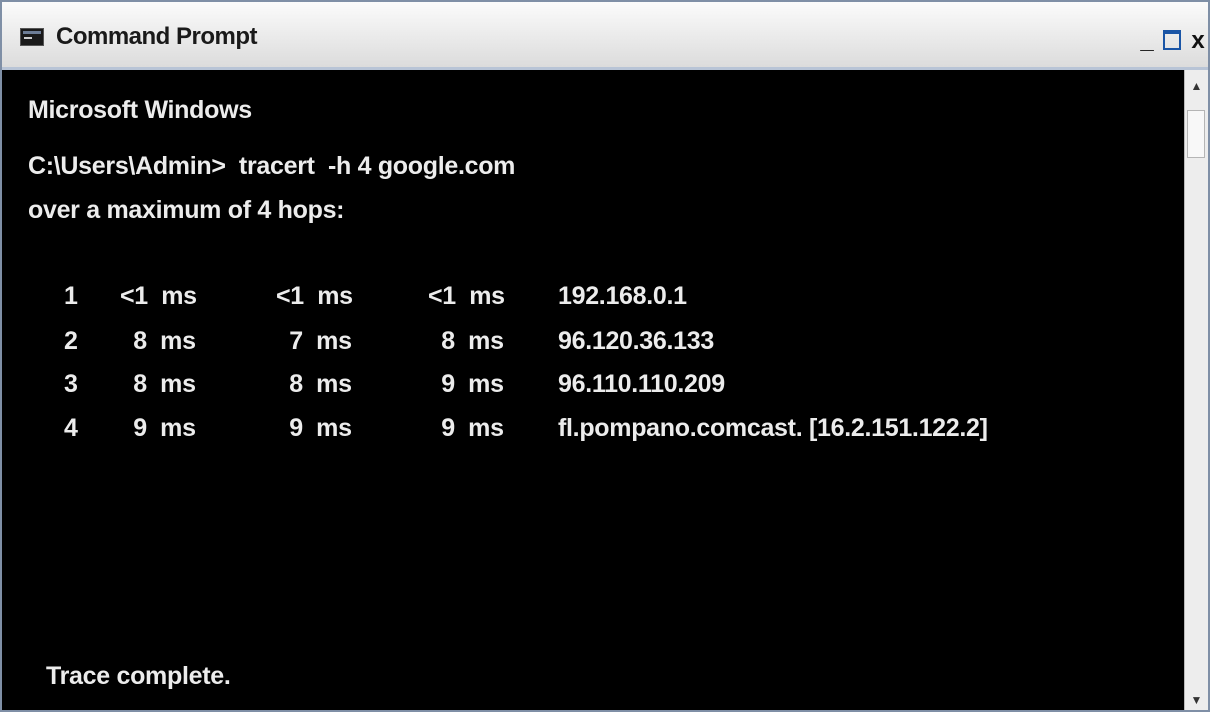 The width and height of the screenshot is (1210, 712). I want to click on hop-host: 192.168.0.1, so click(622, 296).